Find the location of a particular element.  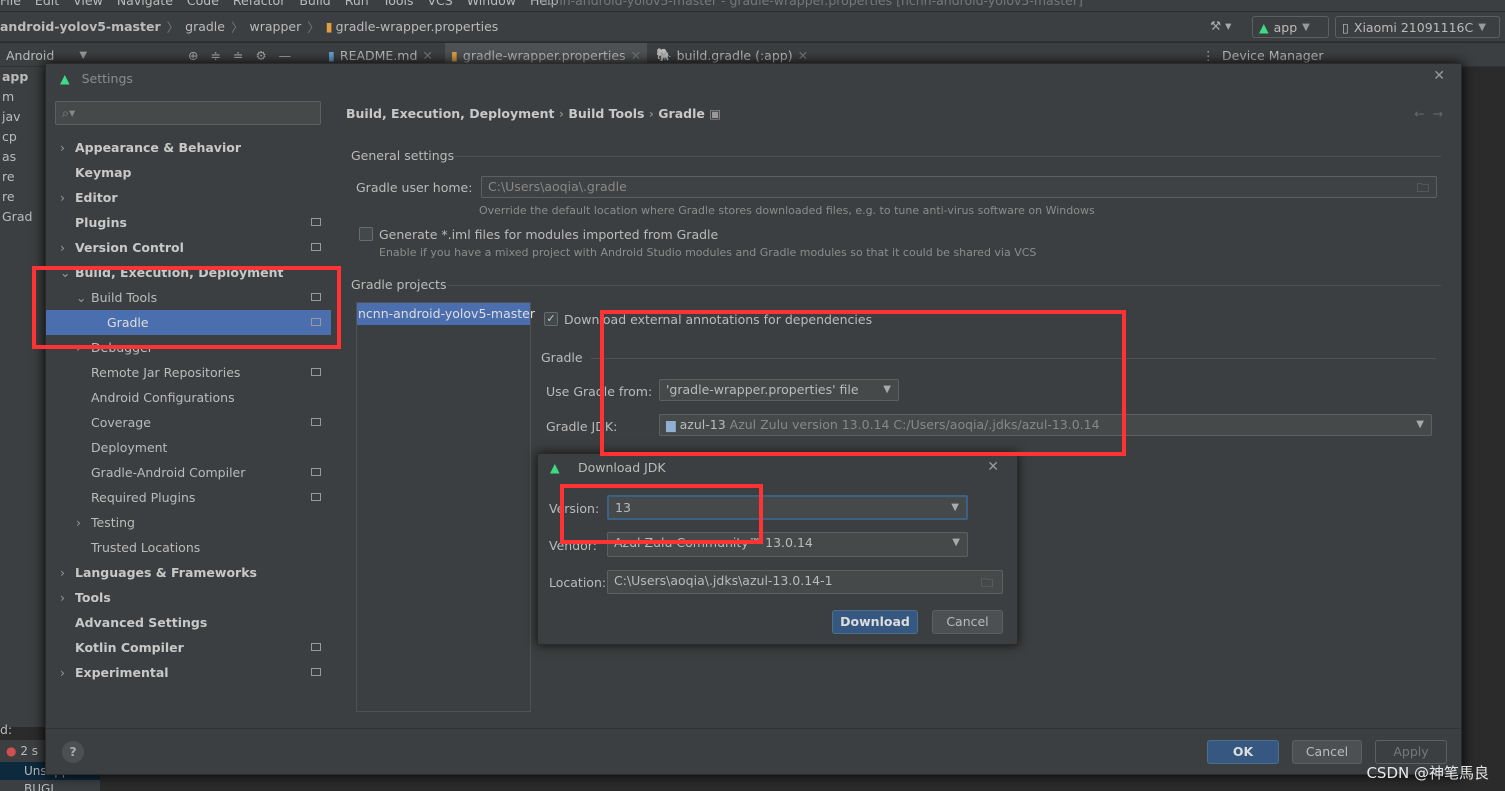

project-item: ncnn-android-yolov5-master is located at coordinates (446, 314).